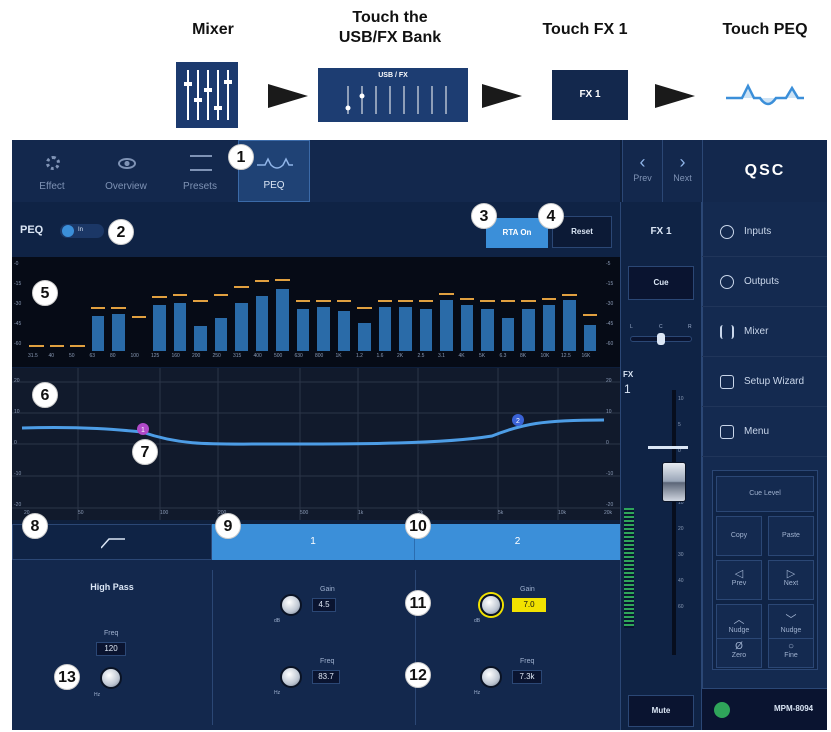  I want to click on toggle-label: In, so click(81, 230).